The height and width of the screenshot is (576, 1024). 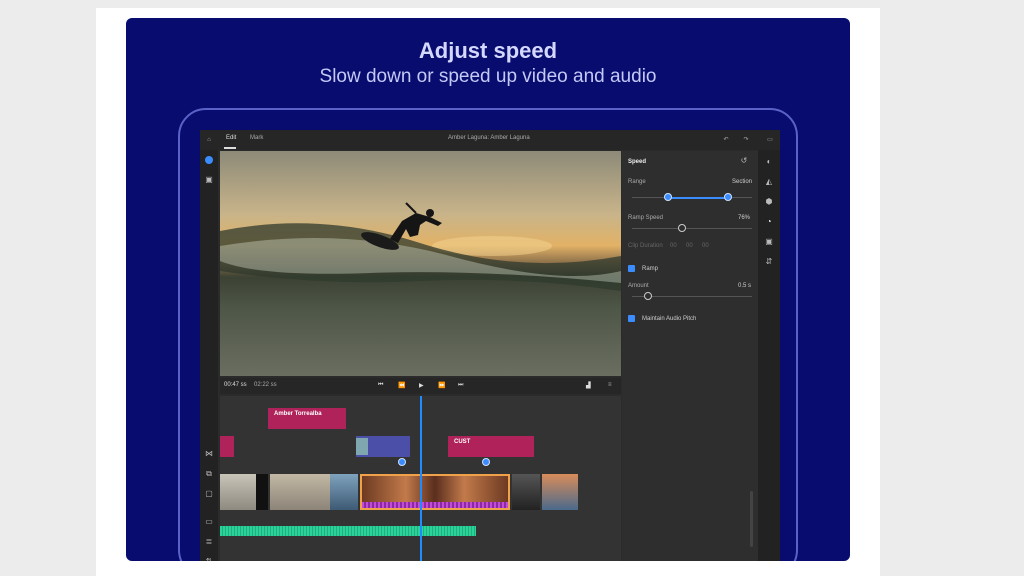 What do you see at coordinates (770, 140) in the screenshot?
I see `comment-icon: ▭` at bounding box center [770, 140].